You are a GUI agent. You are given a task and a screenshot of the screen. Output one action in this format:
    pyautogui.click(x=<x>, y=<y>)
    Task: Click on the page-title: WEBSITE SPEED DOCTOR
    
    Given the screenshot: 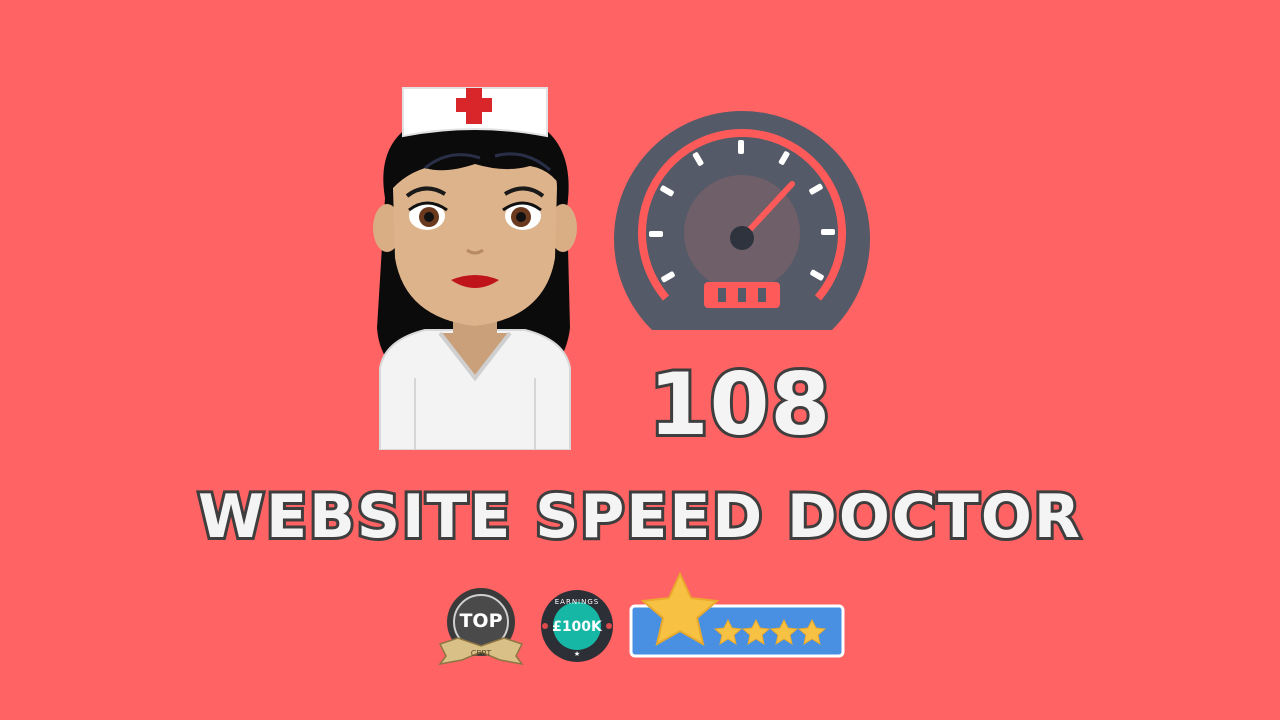 What is the action you would take?
    pyautogui.click(x=639, y=517)
    